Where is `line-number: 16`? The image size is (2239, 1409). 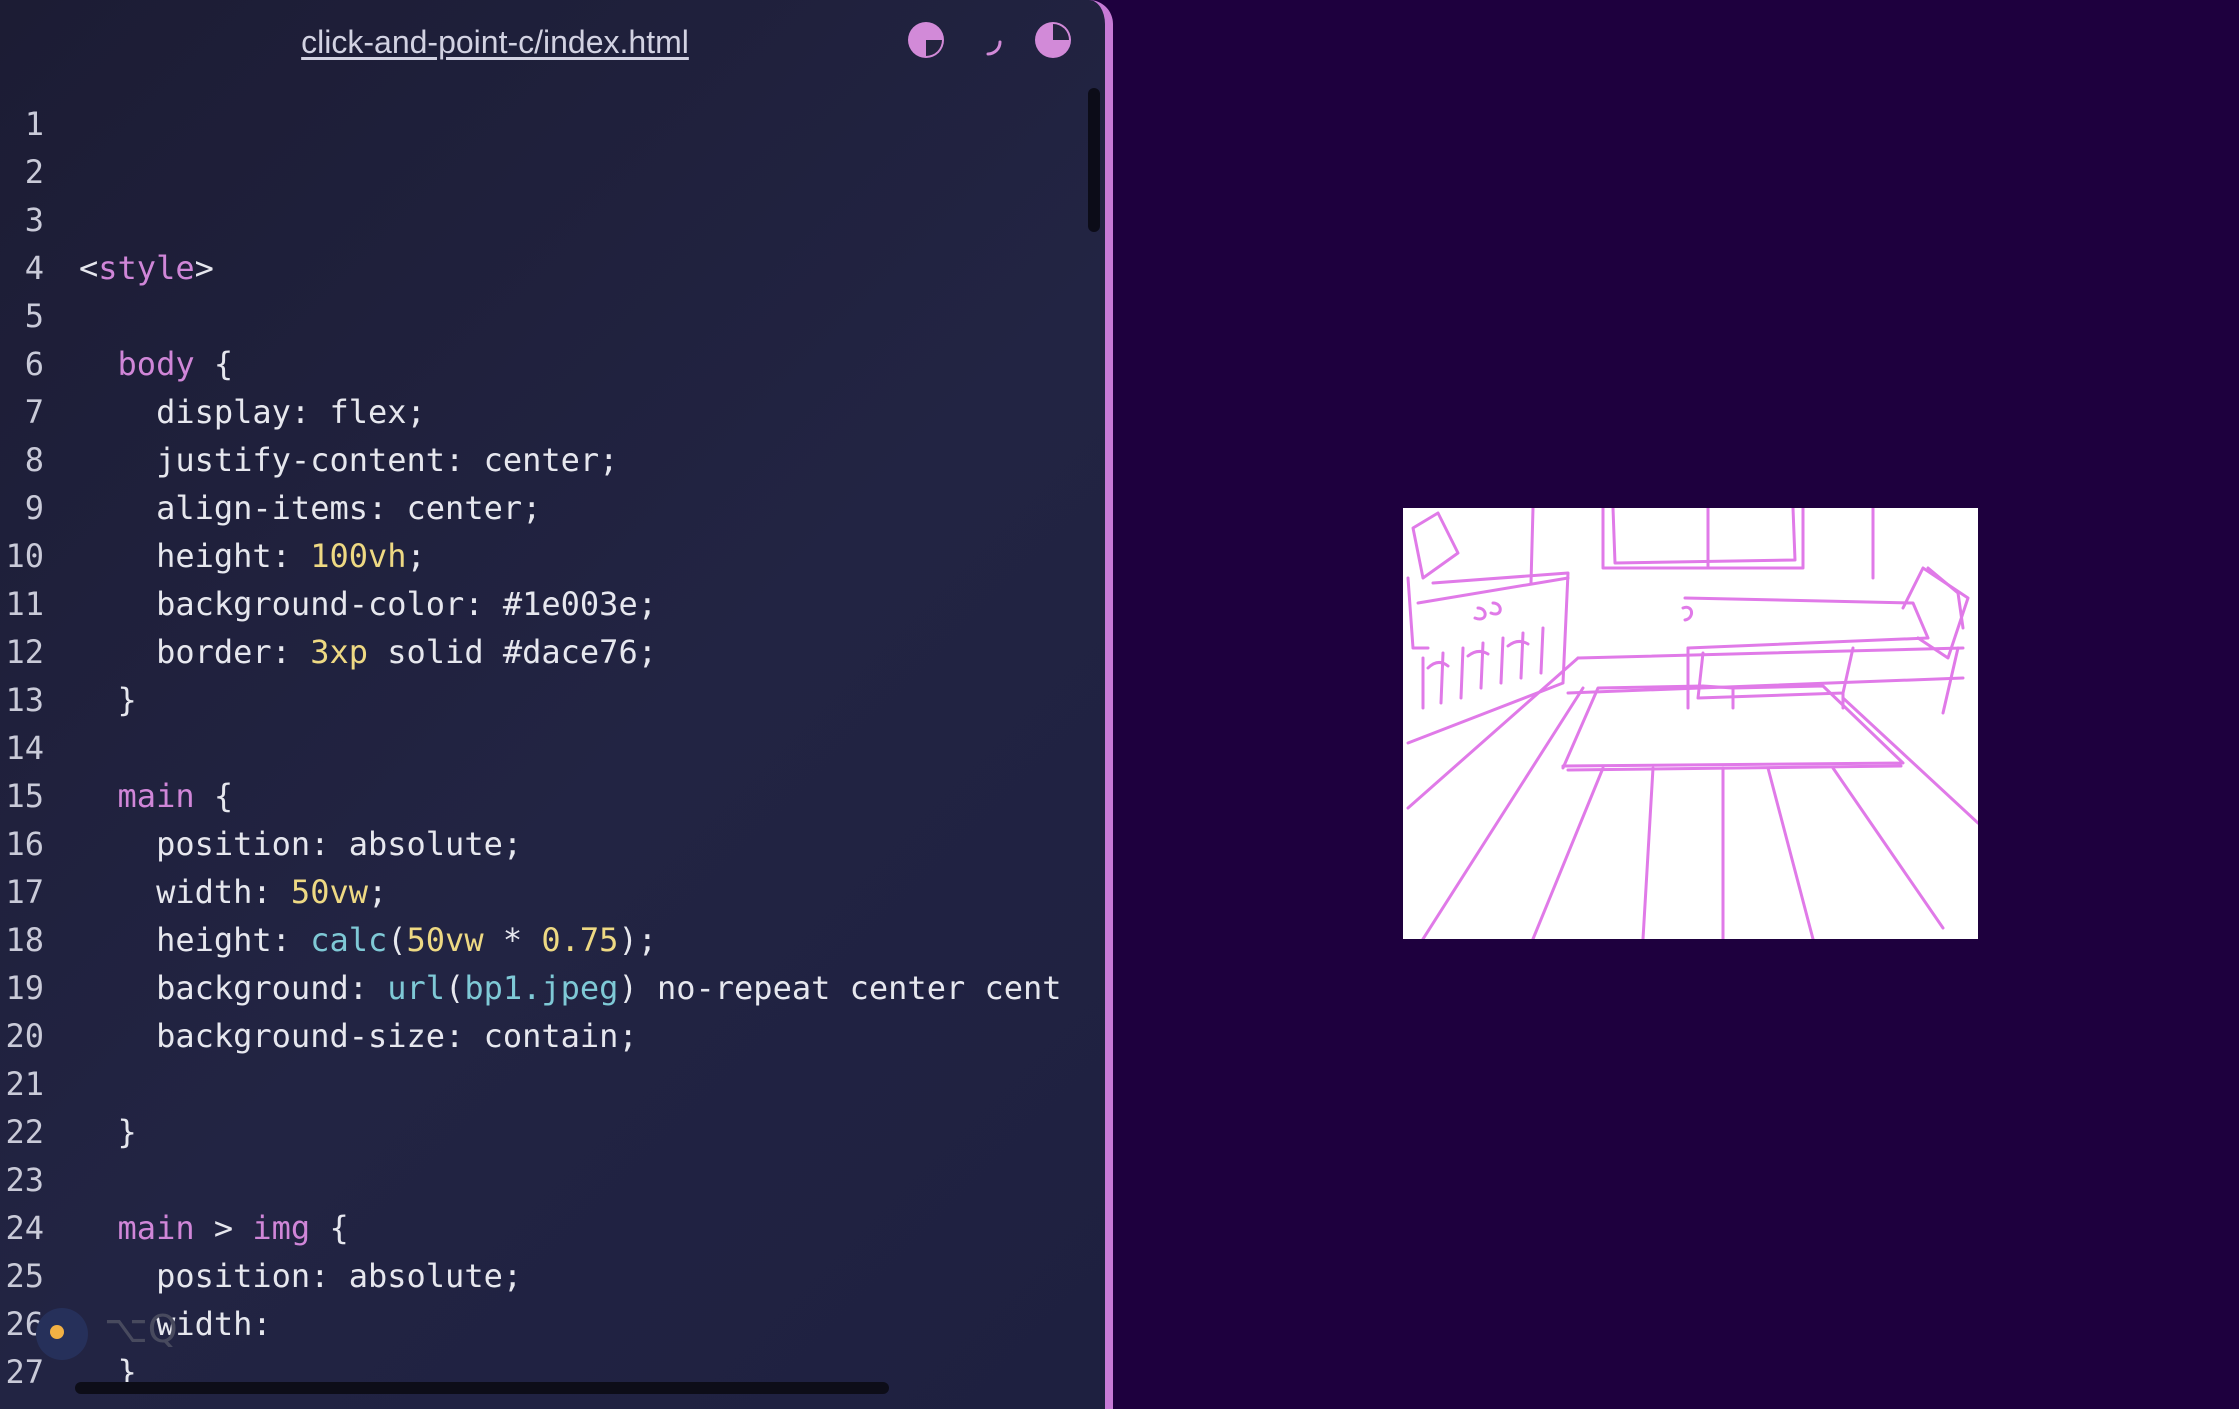
line-number: 16 is located at coordinates (24, 844).